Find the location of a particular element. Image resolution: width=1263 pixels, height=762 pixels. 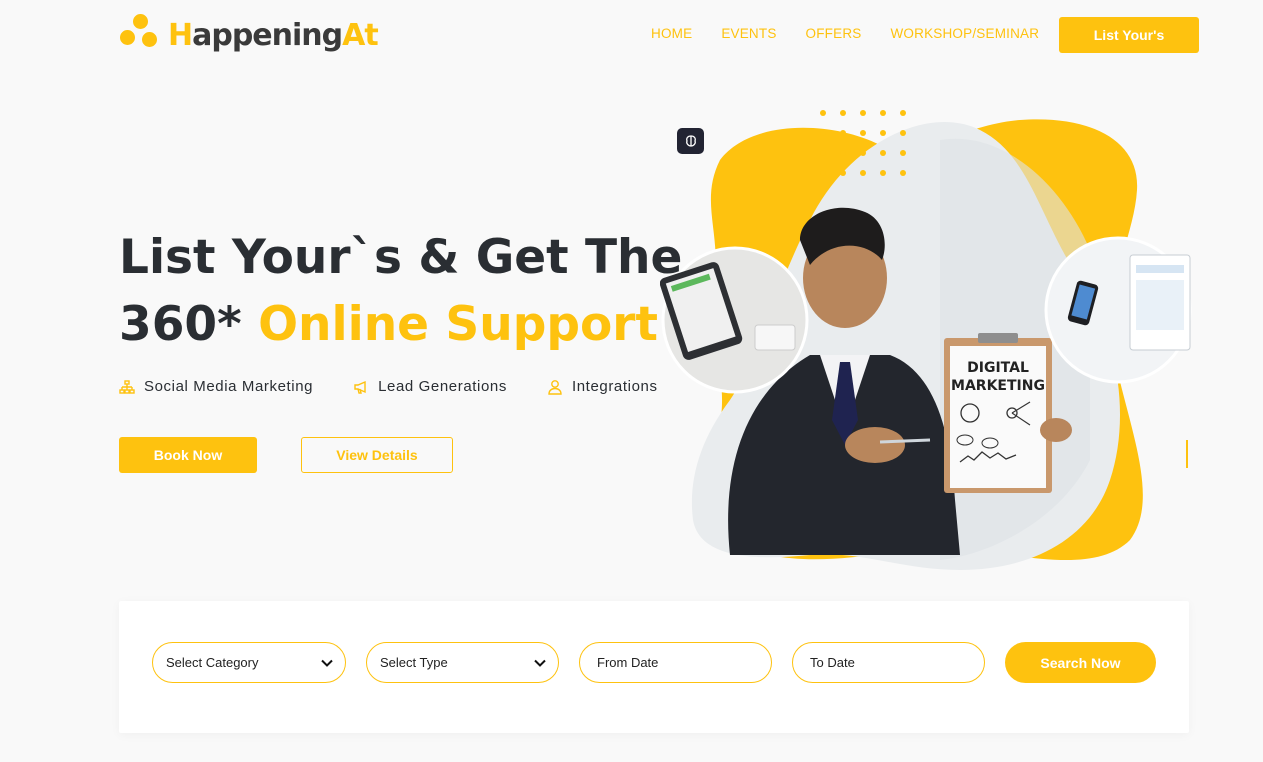

brand-logo: HappeningAt is located at coordinates (248, 35).